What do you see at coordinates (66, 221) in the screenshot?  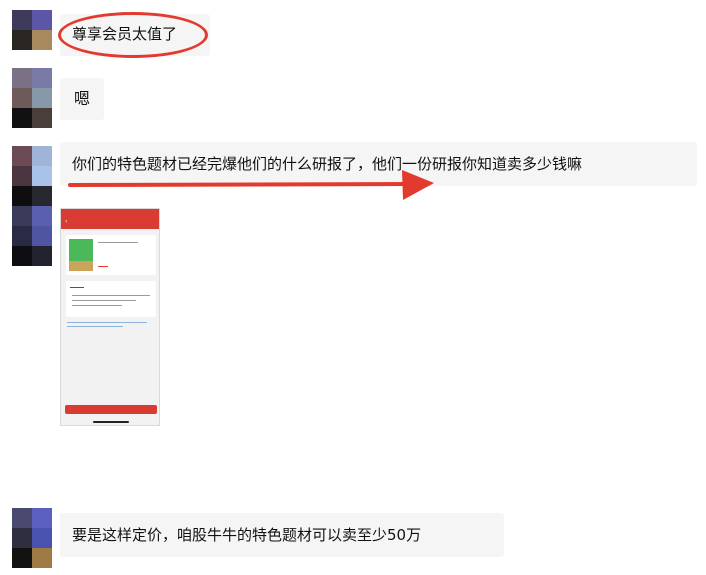 I see `back-arrow-icon: ‹` at bounding box center [66, 221].